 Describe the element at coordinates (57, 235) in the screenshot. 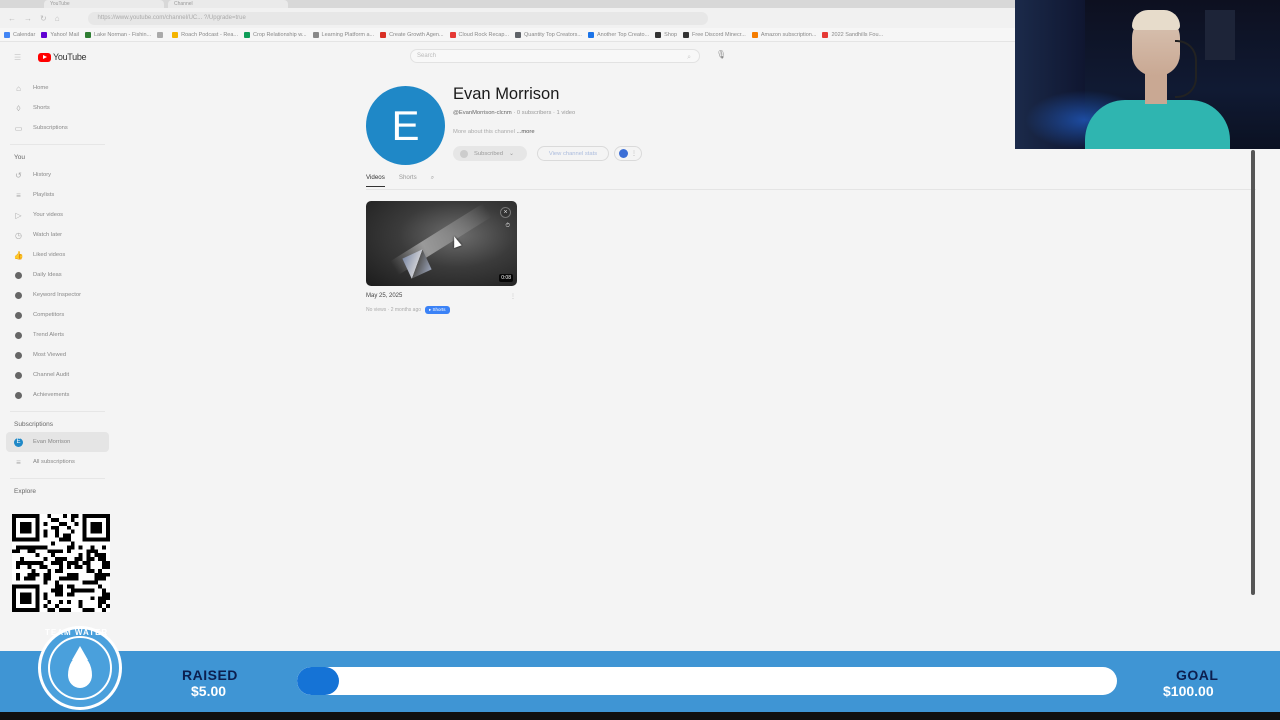

I see `sidebar-item: ◷ Watch later` at that location.